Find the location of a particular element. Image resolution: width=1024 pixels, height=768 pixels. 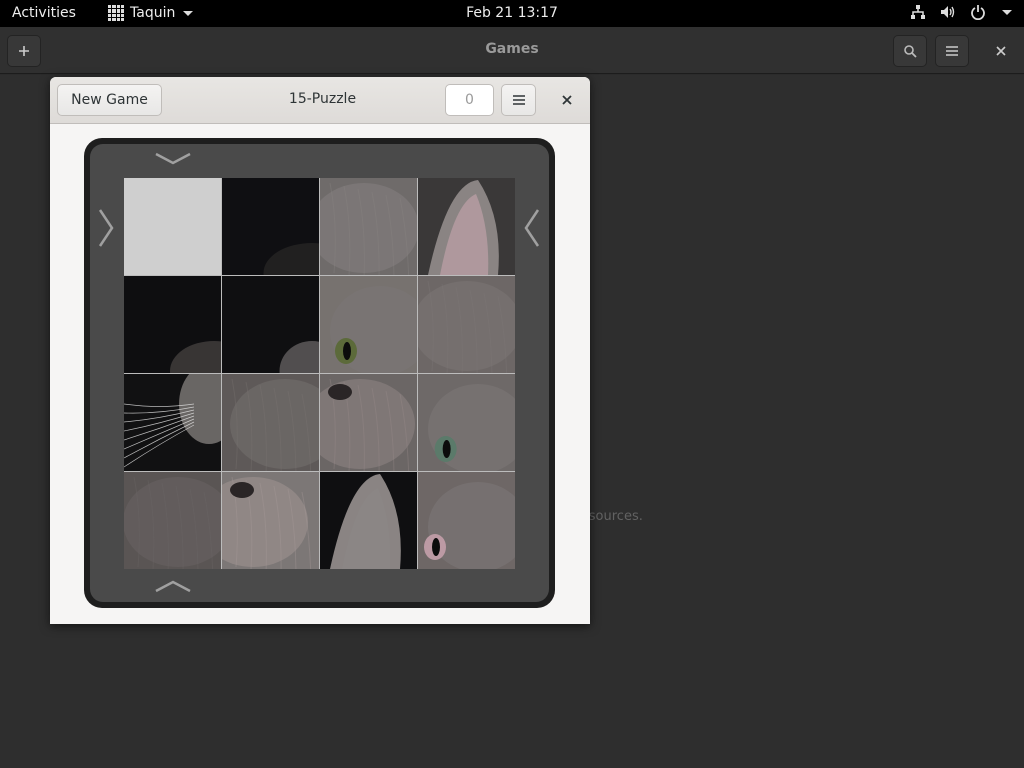

clock: Feb 21 13:17 is located at coordinates (512, 13).